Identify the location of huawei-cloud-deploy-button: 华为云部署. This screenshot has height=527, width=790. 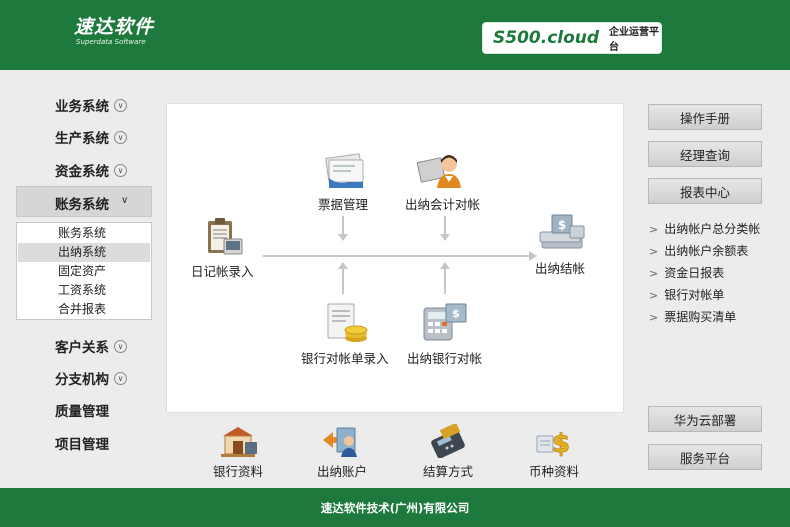
(705, 419).